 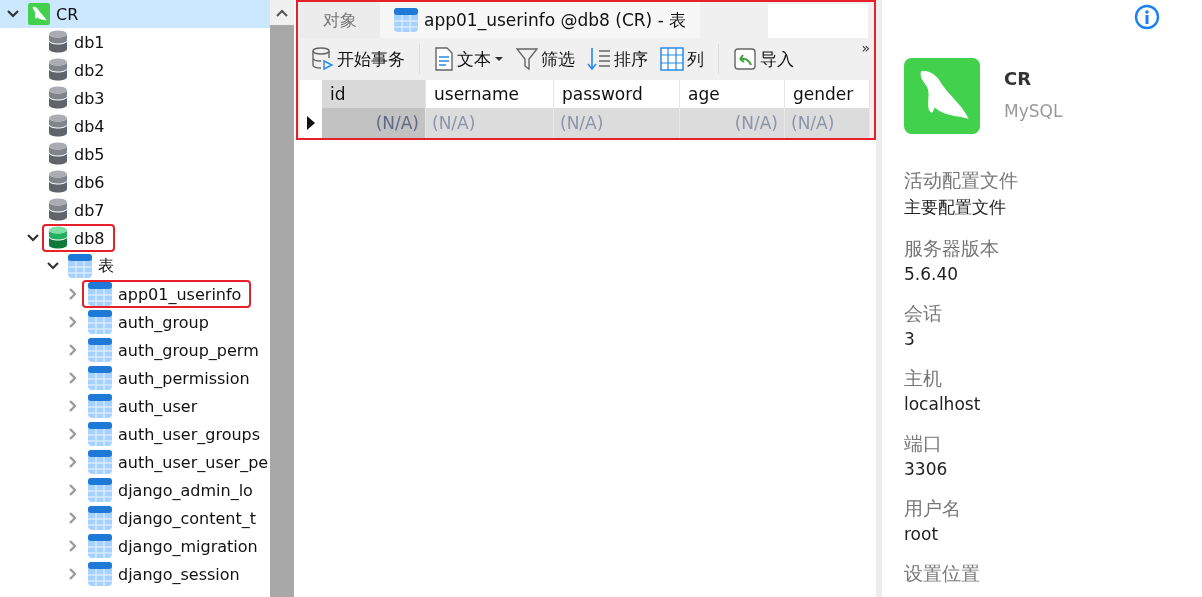 I want to click on dolphin-logo-icon, so click(x=39, y=14).